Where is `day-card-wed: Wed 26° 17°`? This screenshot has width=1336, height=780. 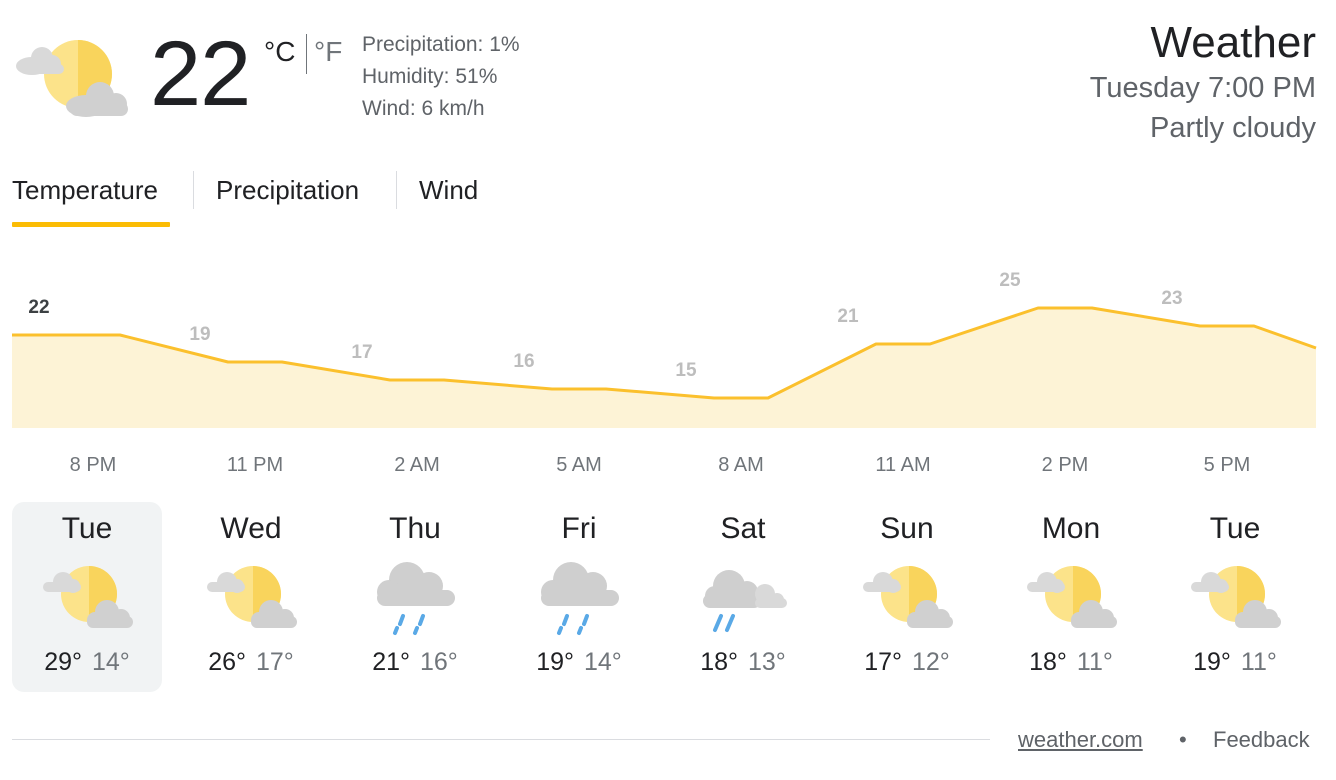 day-card-wed: Wed 26° 17° is located at coordinates (251, 597).